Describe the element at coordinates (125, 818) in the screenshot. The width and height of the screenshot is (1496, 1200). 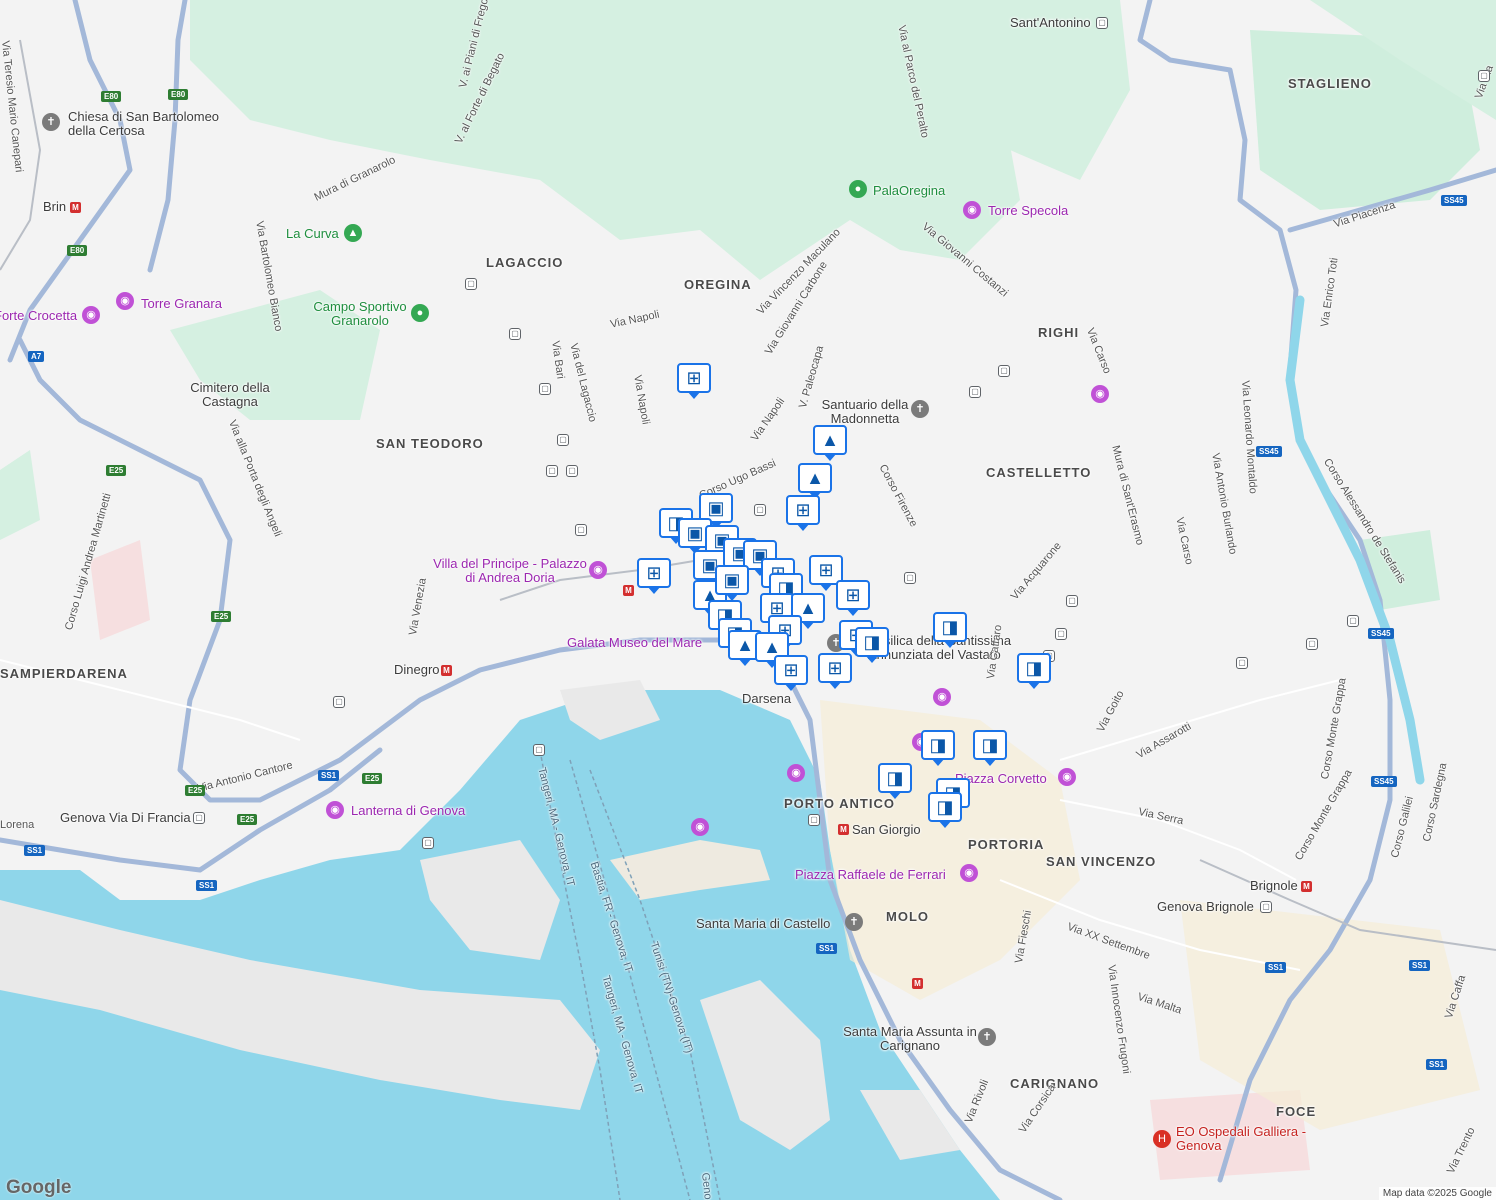
I see `place-label-genova-via-francia: Genova Via Di Francia` at that location.